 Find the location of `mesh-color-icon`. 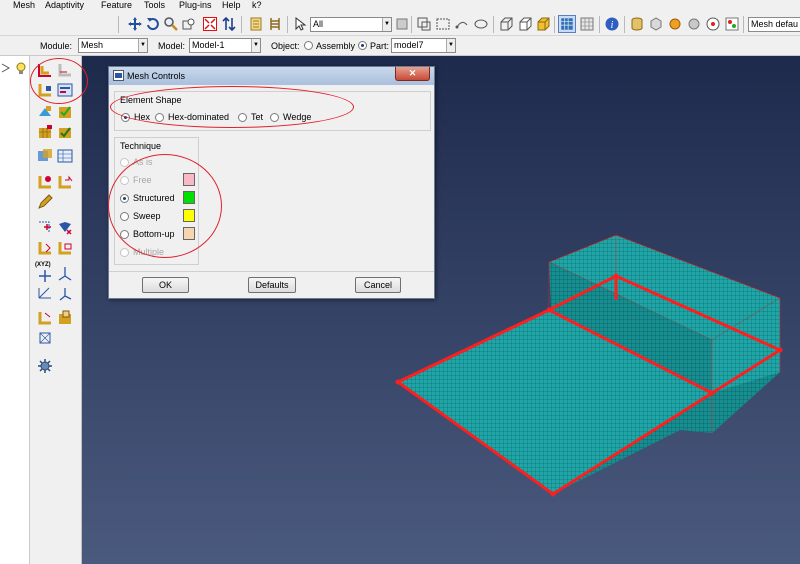

mesh-color-icon is located at coordinates (732, 24).